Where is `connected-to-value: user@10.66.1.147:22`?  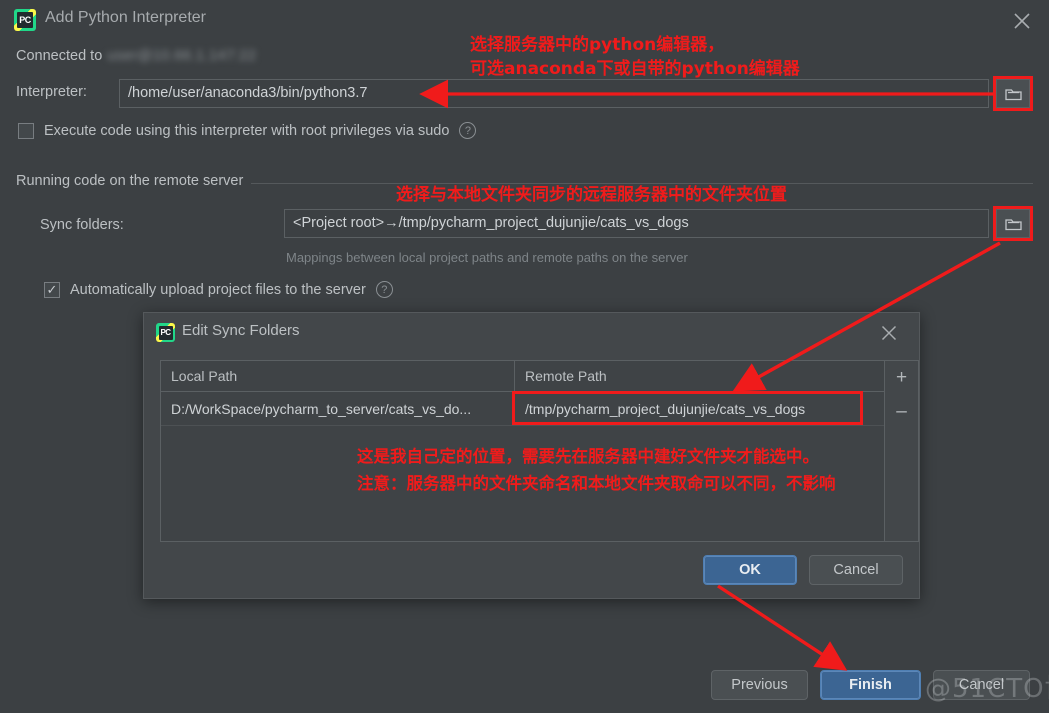 connected-to-value: user@10.66.1.147:22 is located at coordinates (182, 56).